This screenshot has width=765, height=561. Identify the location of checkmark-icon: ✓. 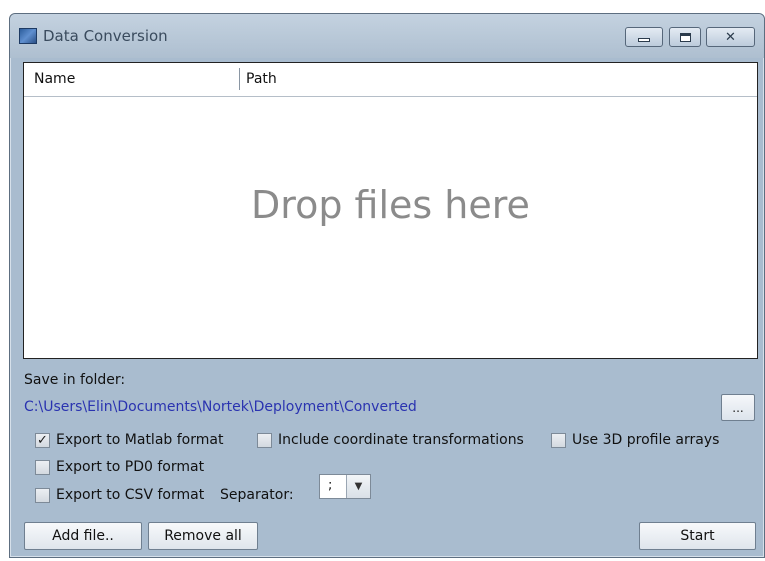
(42, 440).